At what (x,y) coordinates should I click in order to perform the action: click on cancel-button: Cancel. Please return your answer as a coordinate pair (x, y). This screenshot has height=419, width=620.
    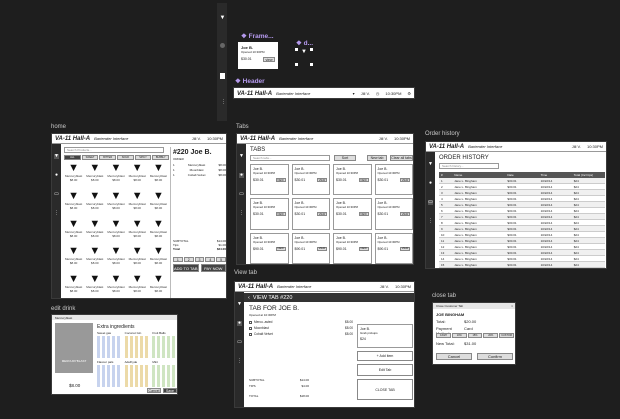
    Looking at the image, I should click on (454, 356).